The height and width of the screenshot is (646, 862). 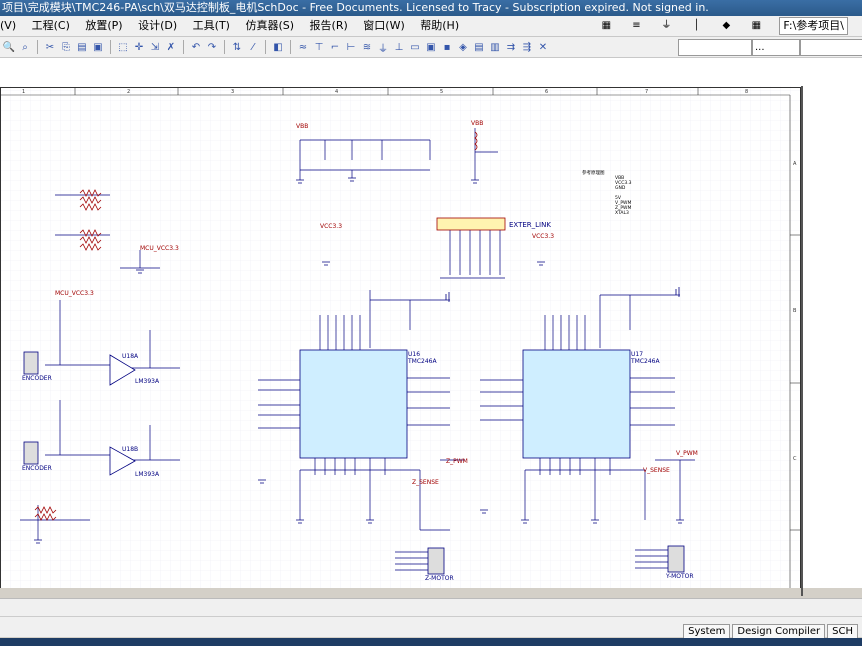 I want to click on device-sheet-icon: ◈, so click(x=463, y=47).